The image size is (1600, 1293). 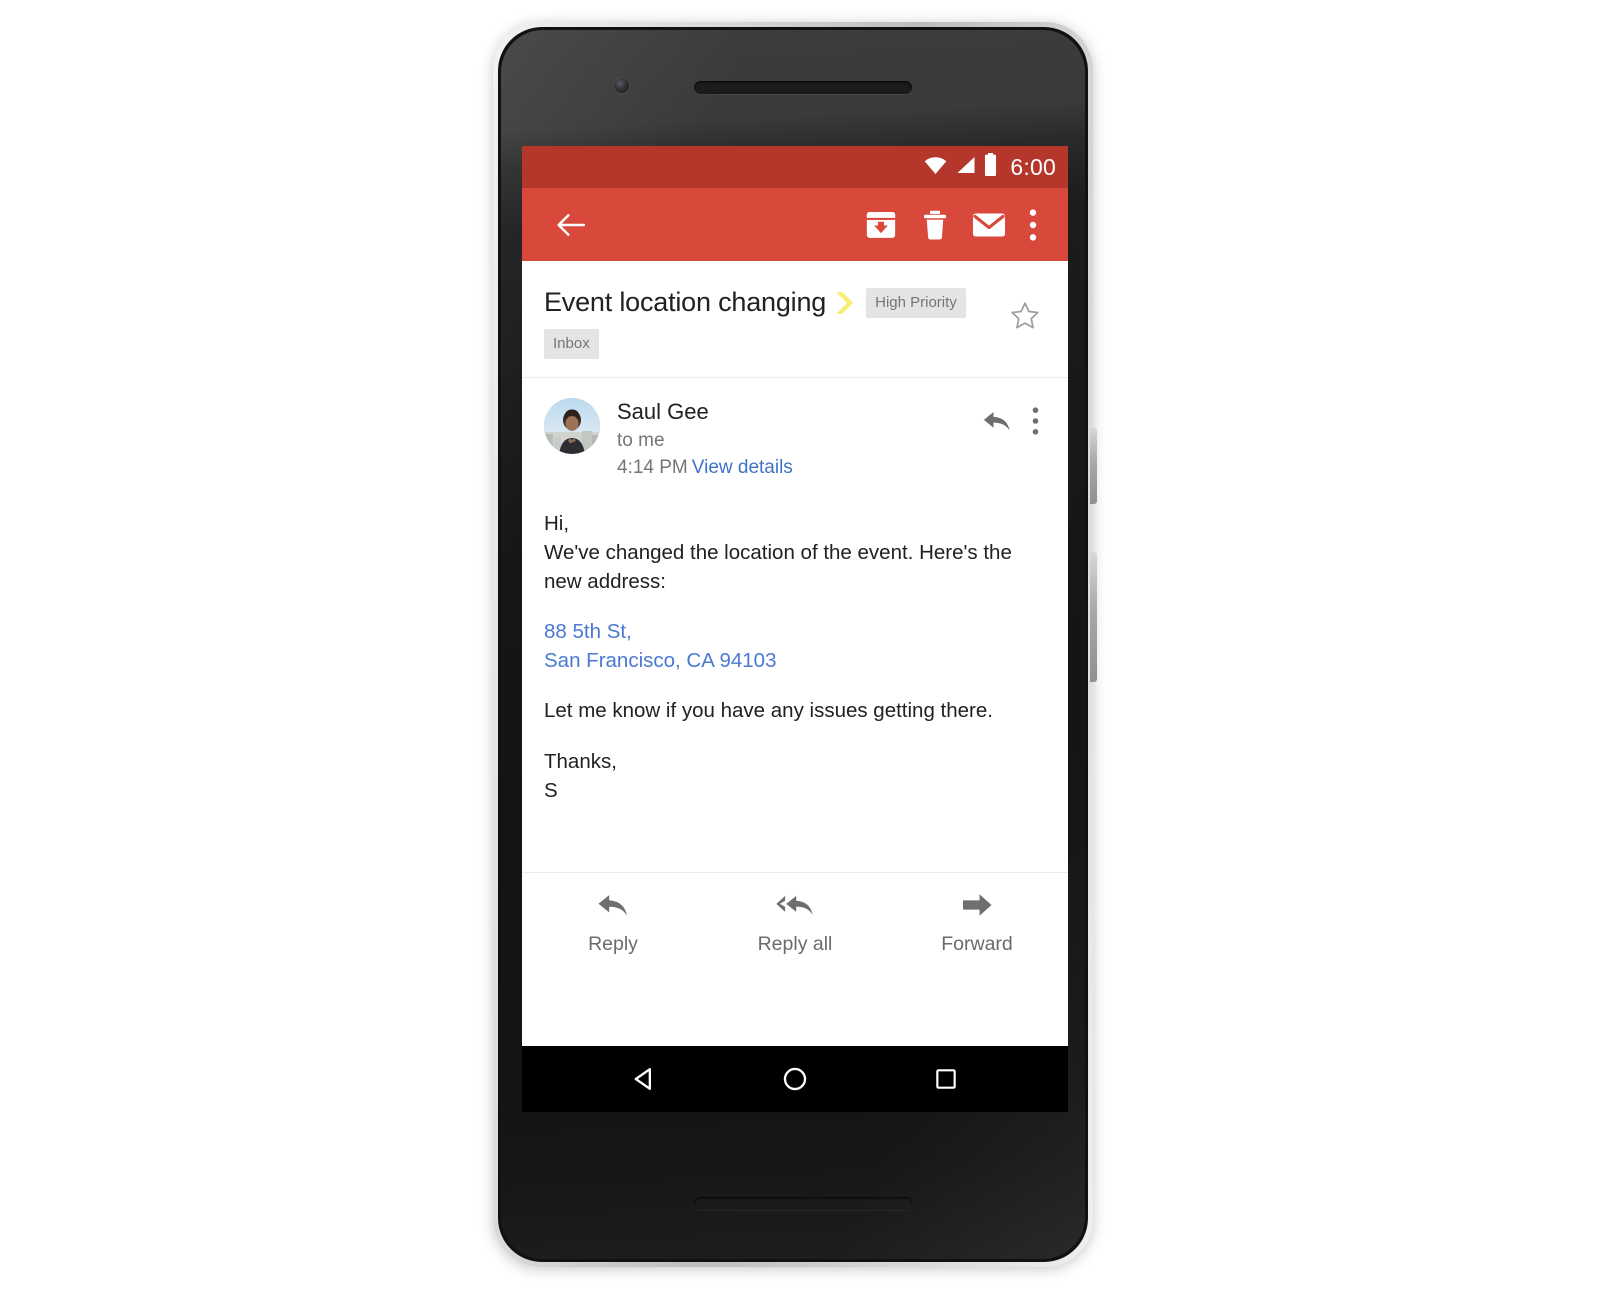 What do you see at coordinates (795, 224) in the screenshot?
I see `app-toolbar` at bounding box center [795, 224].